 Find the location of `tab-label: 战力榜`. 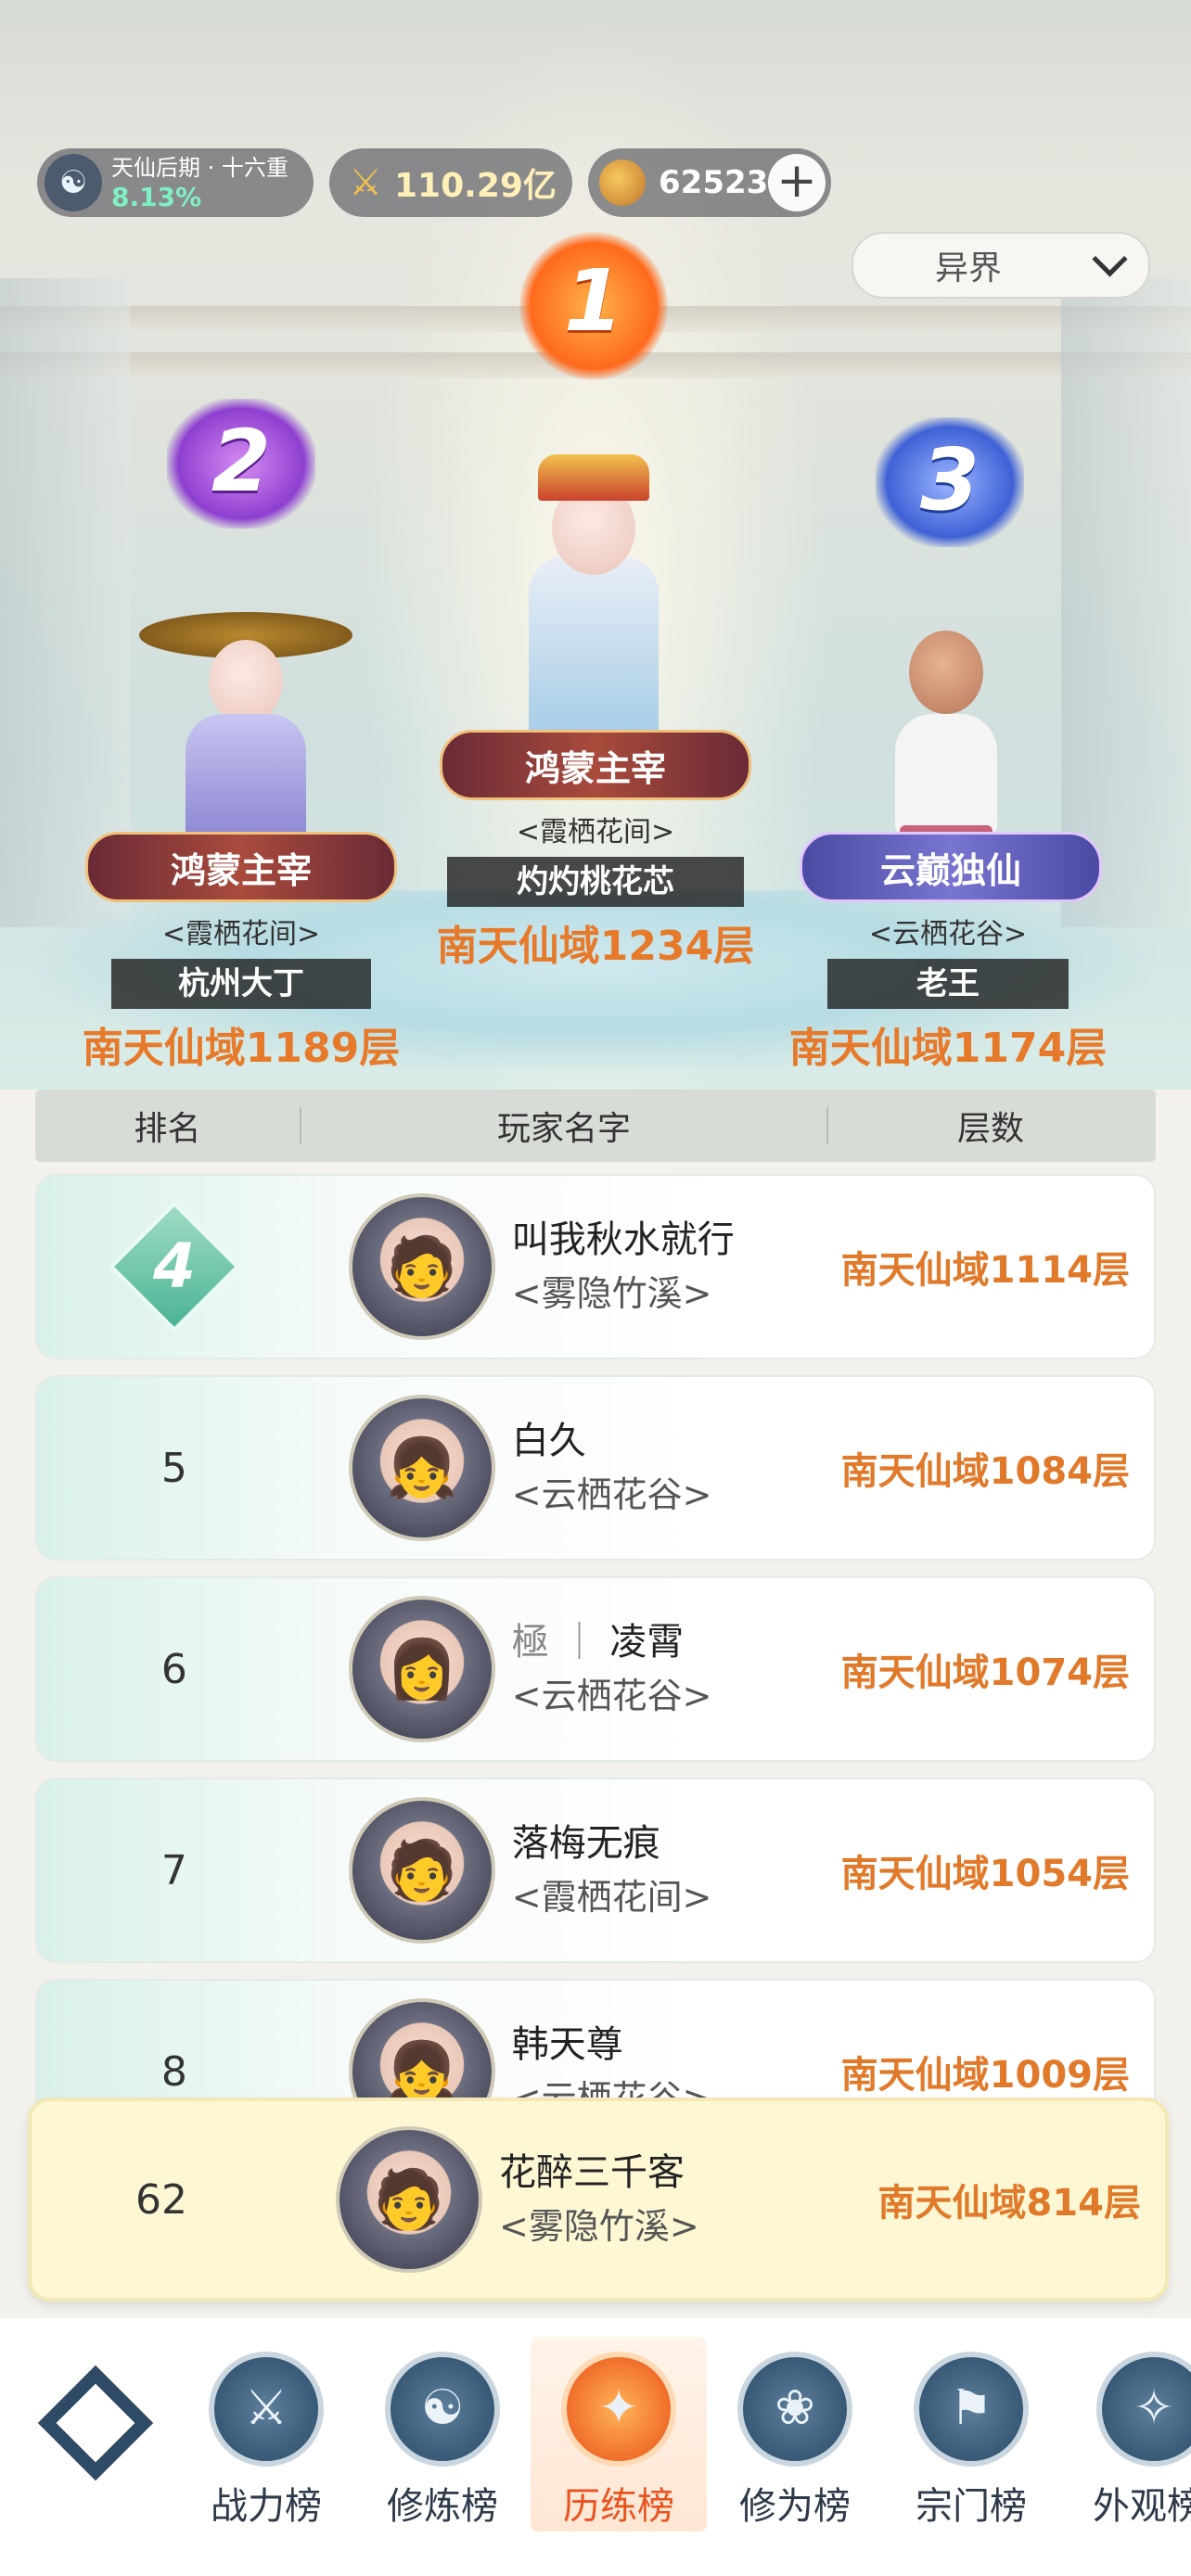

tab-label: 战力榜 is located at coordinates (266, 2506).